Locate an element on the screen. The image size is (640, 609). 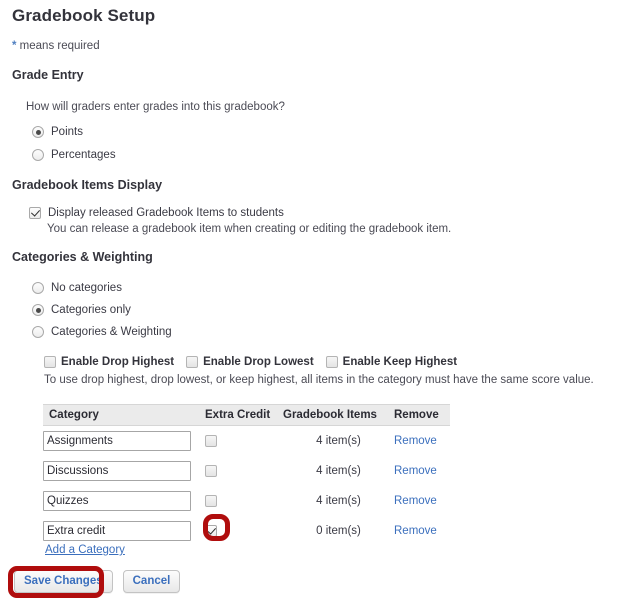
required-note-text: means required is located at coordinates (58, 46).